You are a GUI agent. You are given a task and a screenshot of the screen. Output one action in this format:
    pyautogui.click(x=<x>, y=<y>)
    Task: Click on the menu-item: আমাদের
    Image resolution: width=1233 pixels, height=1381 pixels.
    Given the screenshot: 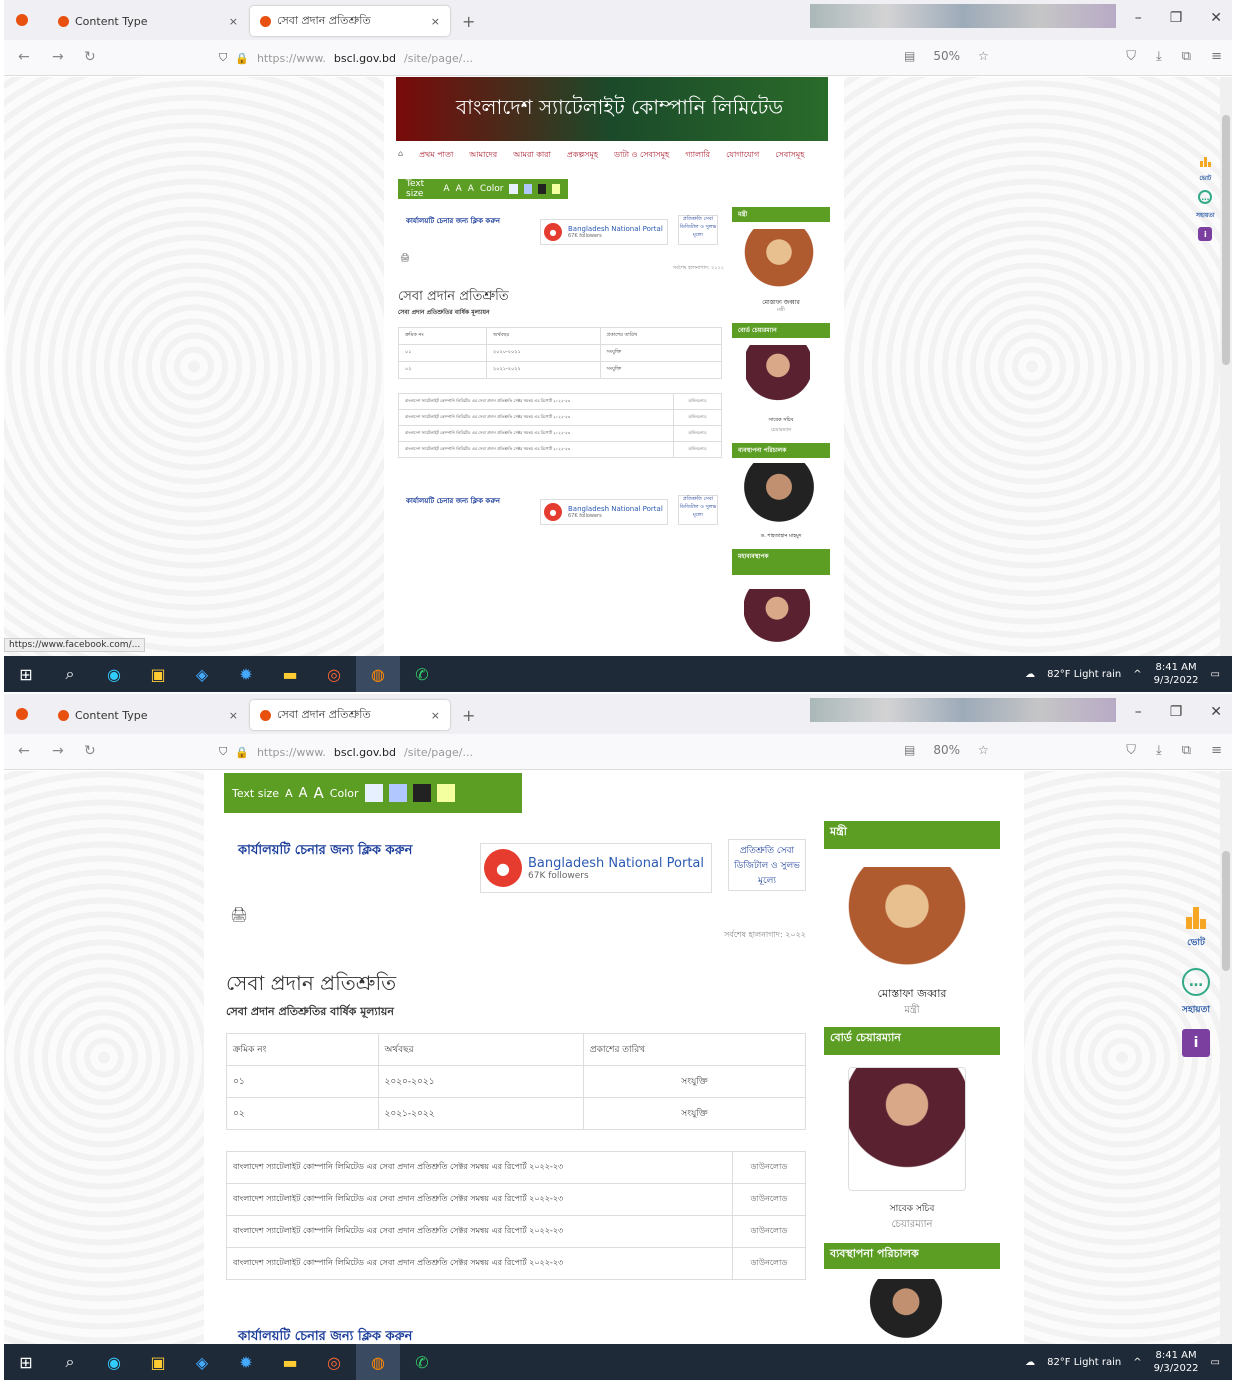 What is the action you would take?
    pyautogui.click(x=483, y=155)
    